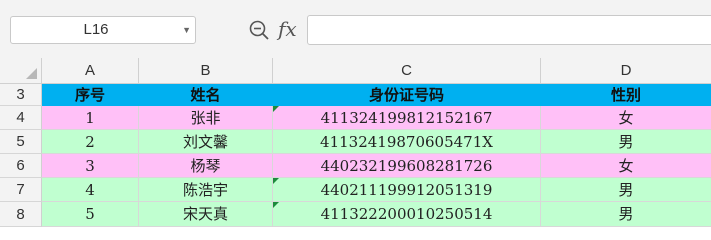  Describe the element at coordinates (407, 70) in the screenshot. I see `column-header-c: C` at that location.